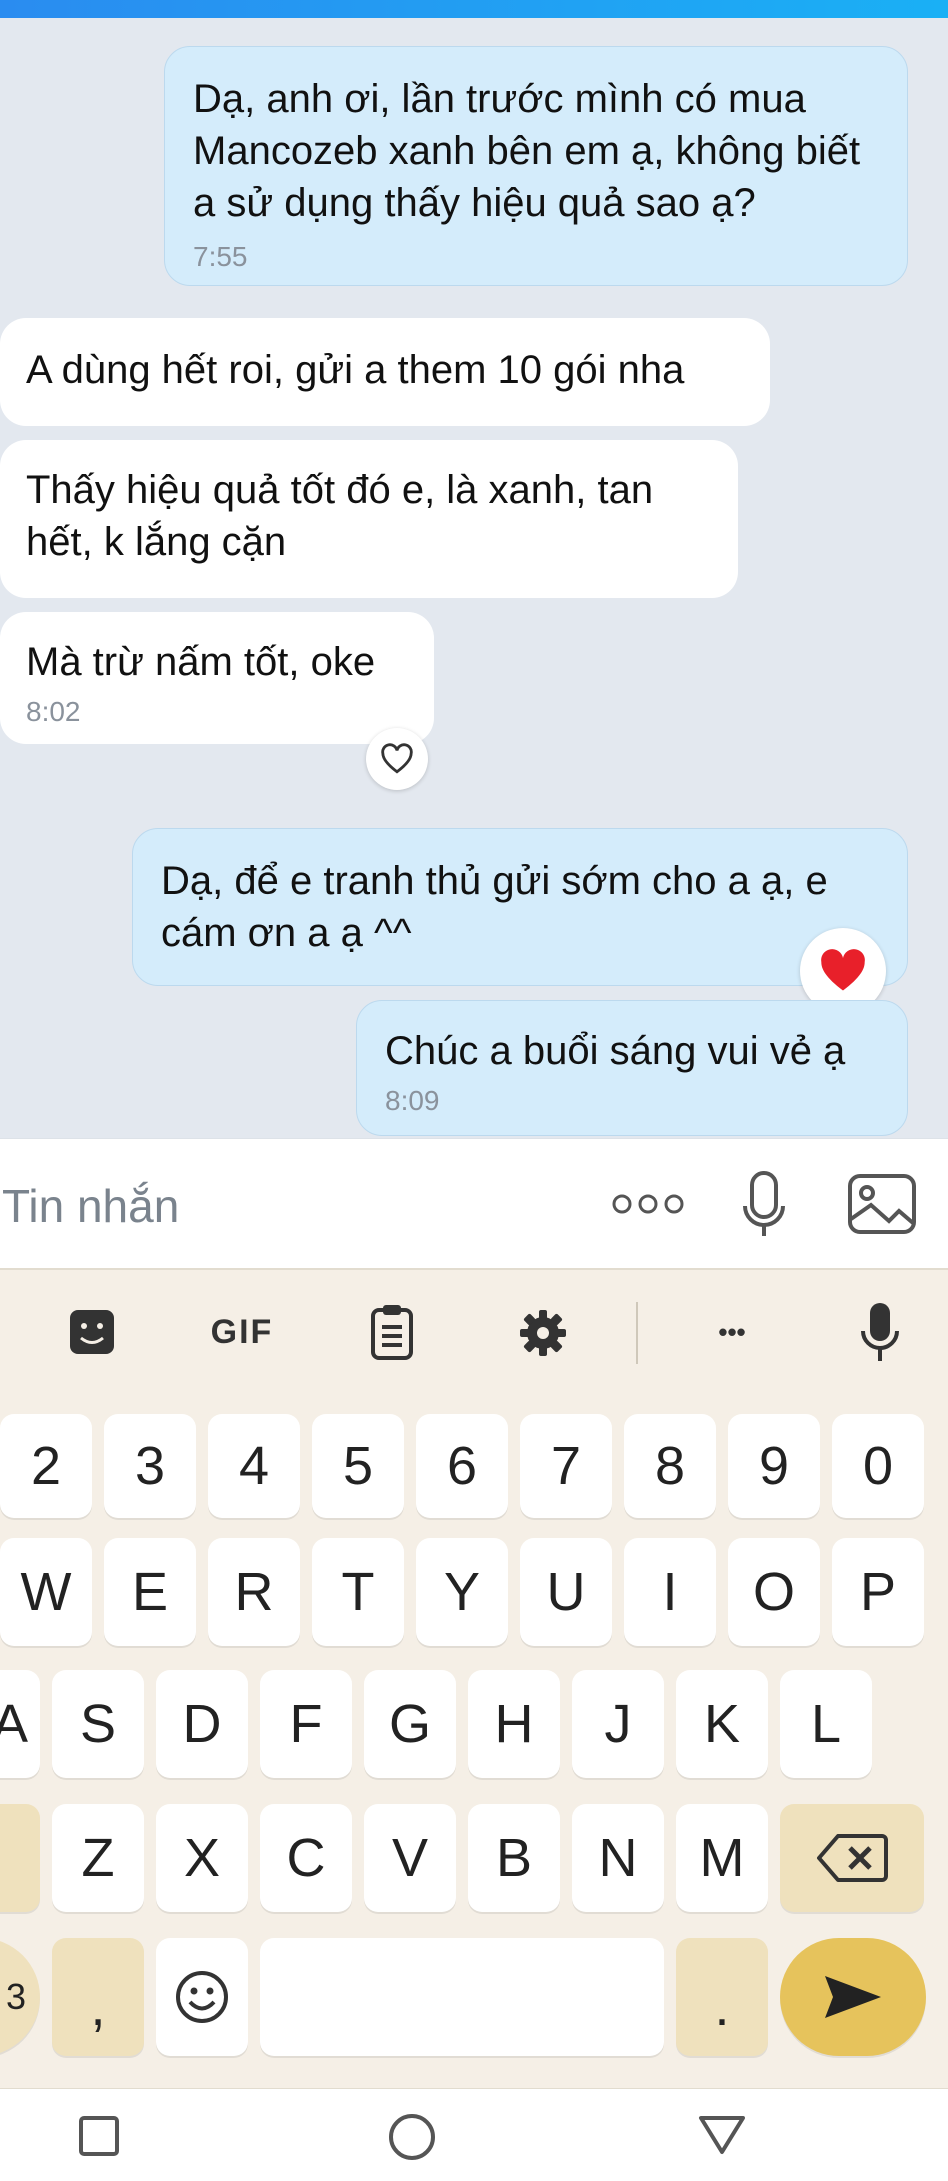 The width and height of the screenshot is (948, 2181). What do you see at coordinates (615, 1051) in the screenshot?
I see `message-text: Chúc a buổi sáng vui vẻ ạ` at bounding box center [615, 1051].